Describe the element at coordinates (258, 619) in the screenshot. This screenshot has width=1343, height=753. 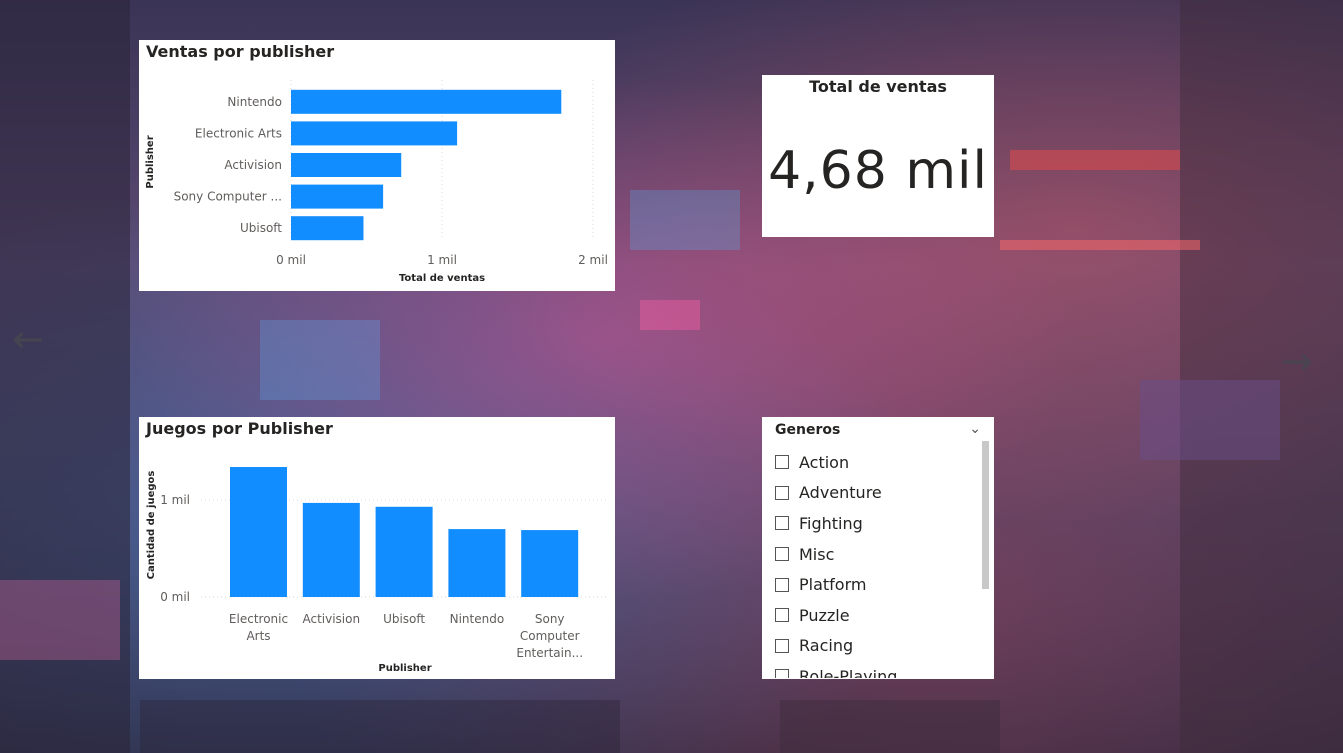
I see `category-label: Electronic` at that location.